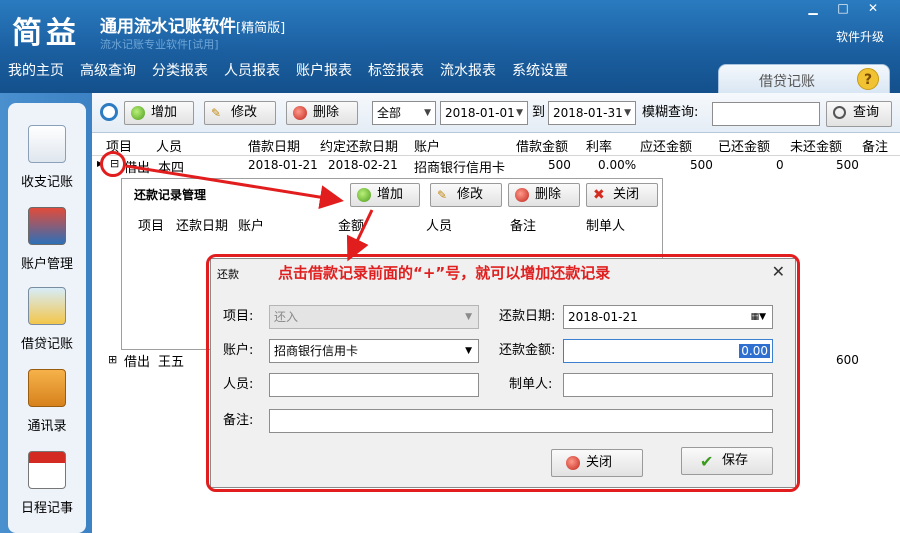 The width and height of the screenshot is (900, 533). I want to click on sidebar-item-label: 借贷记账, so click(46, 344).